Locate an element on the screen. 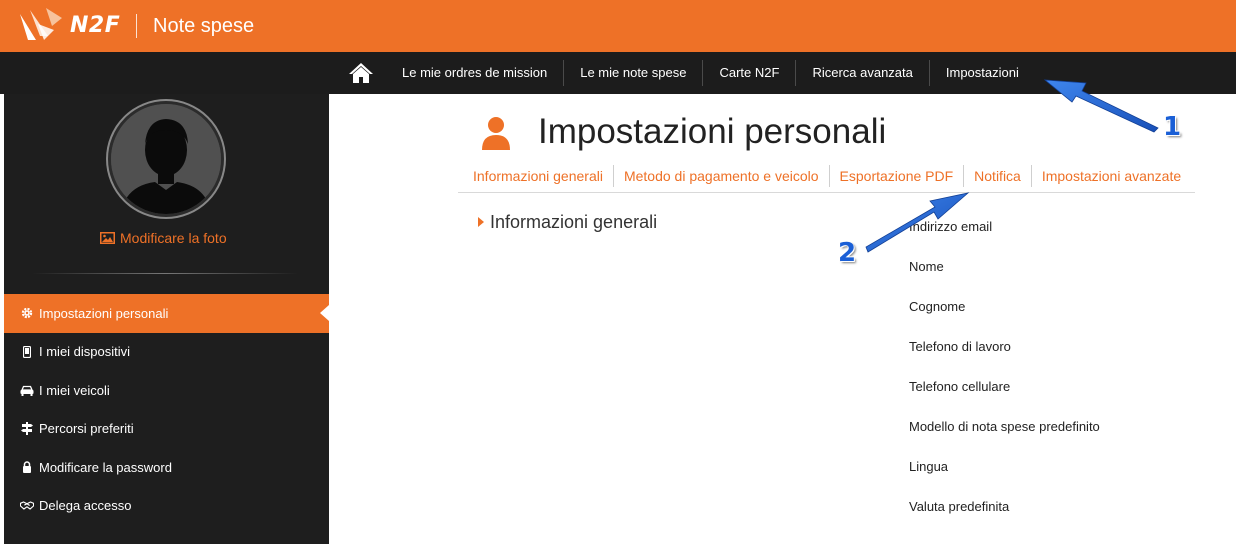 Image resolution: width=1236 pixels, height=544 pixels. user-silhouette-icon is located at coordinates (166, 159).